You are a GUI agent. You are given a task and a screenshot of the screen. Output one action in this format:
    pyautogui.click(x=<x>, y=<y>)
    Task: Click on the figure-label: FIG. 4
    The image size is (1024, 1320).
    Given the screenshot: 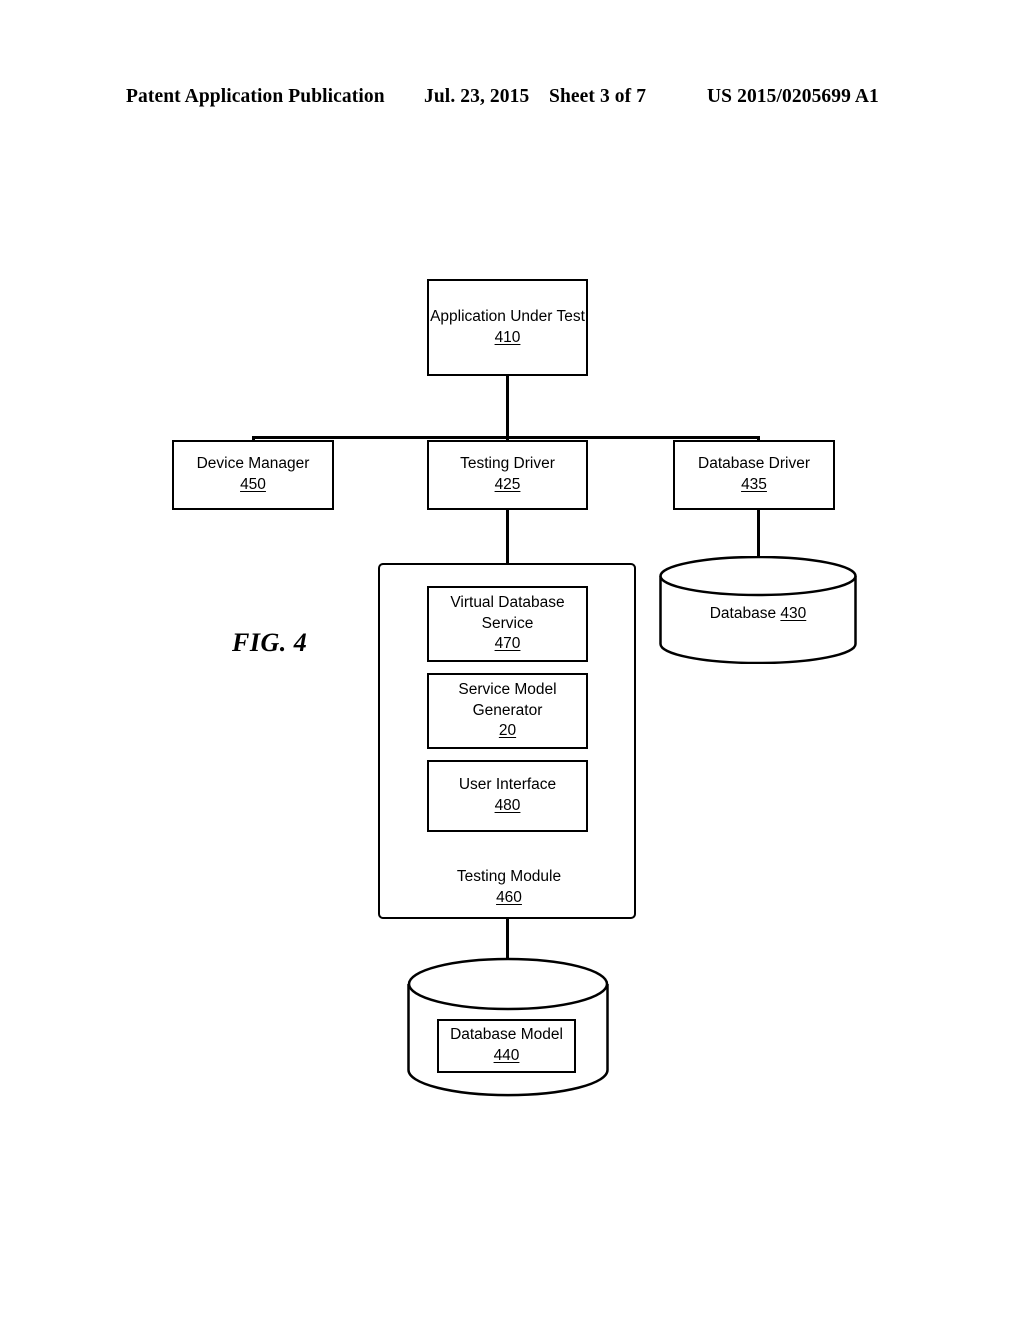 What is the action you would take?
    pyautogui.click(x=270, y=642)
    